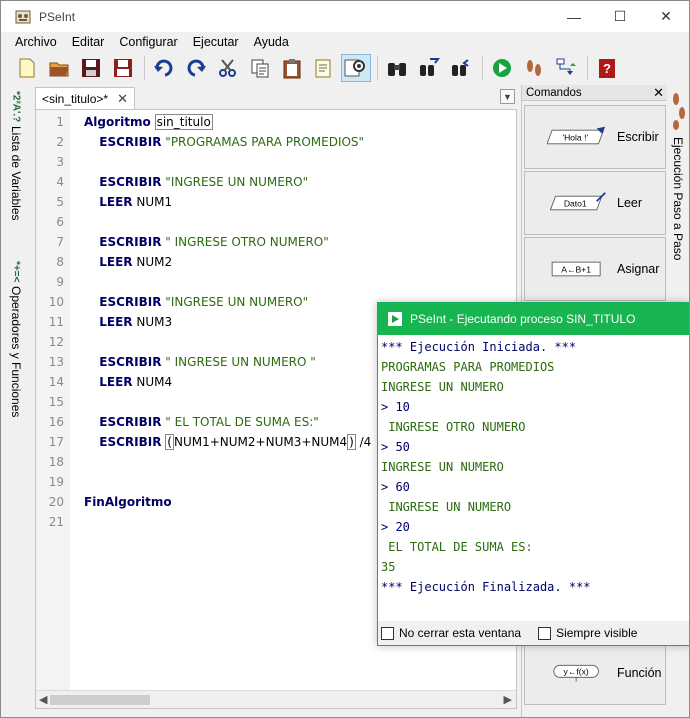  I want to click on search-button, so click(356, 68).